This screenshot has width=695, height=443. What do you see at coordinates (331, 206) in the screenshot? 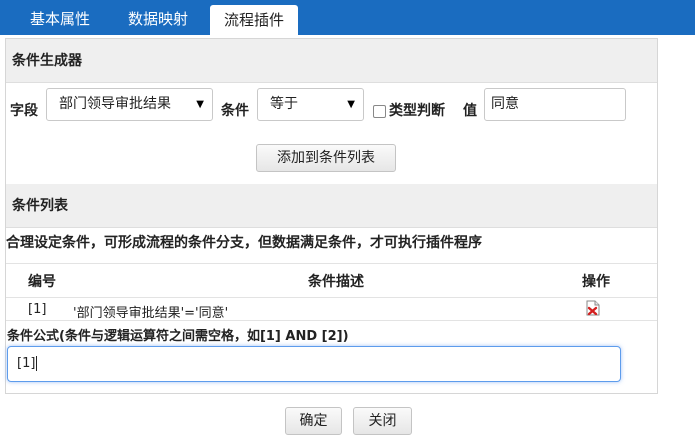
I see `condition-list-header: 条件列表` at bounding box center [331, 206].